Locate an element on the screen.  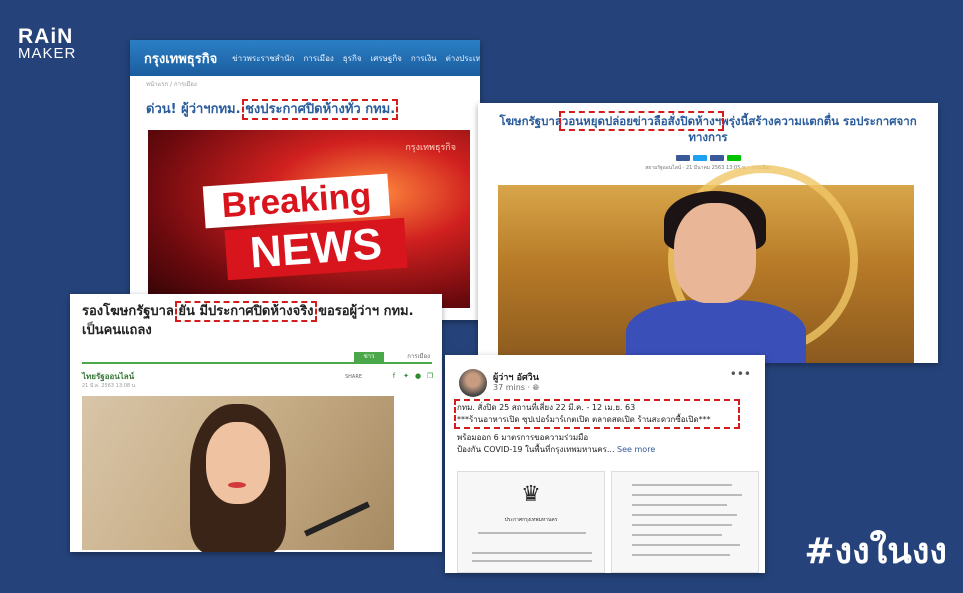
post-time: 37 mins · 🌐︎ is located at coordinates (516, 387).